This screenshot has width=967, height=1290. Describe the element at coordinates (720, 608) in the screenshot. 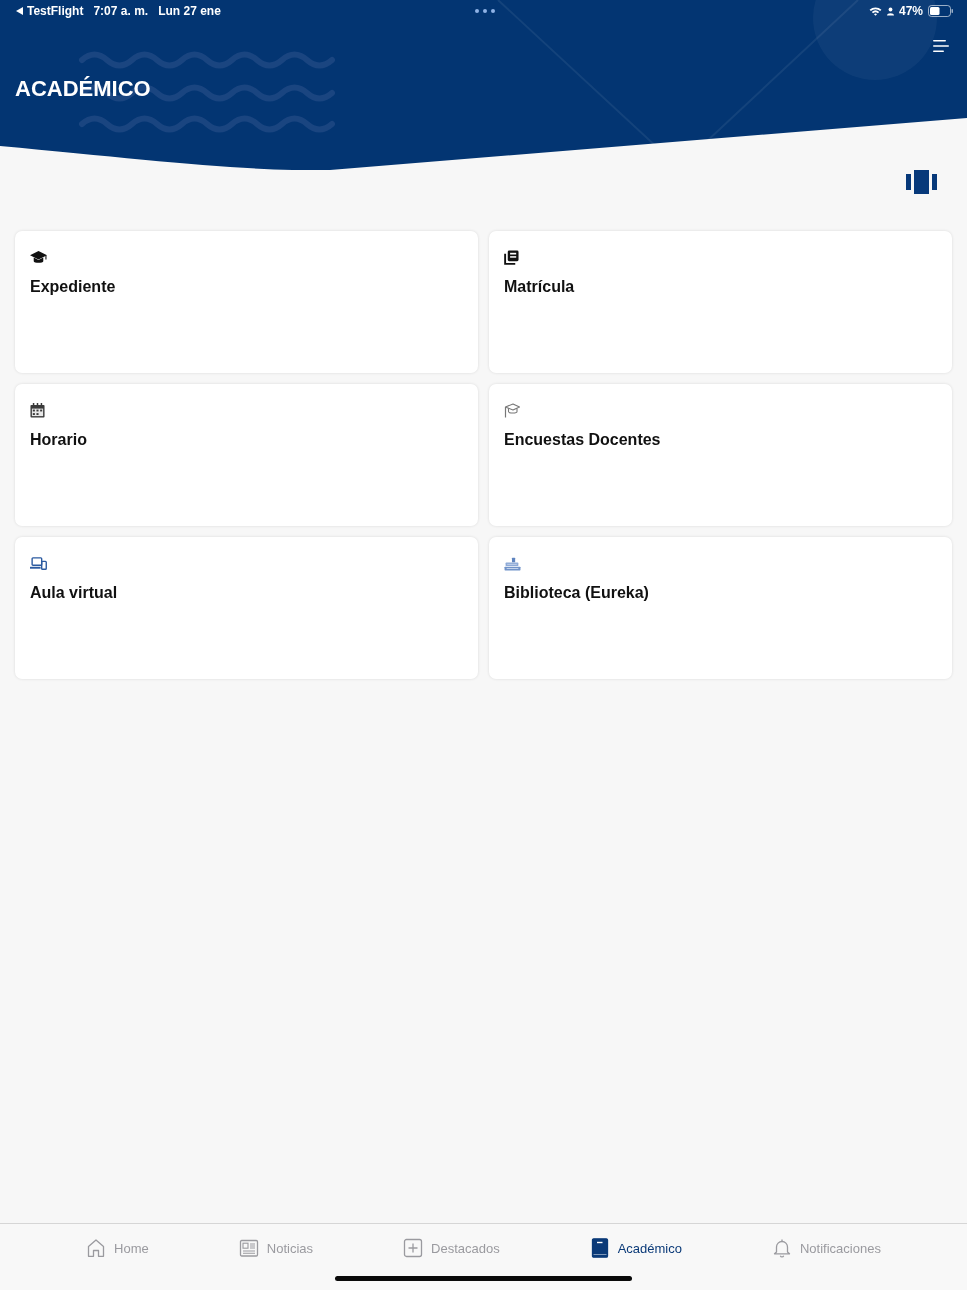

I see `module-card: Biblioteca (Eureka)` at that location.